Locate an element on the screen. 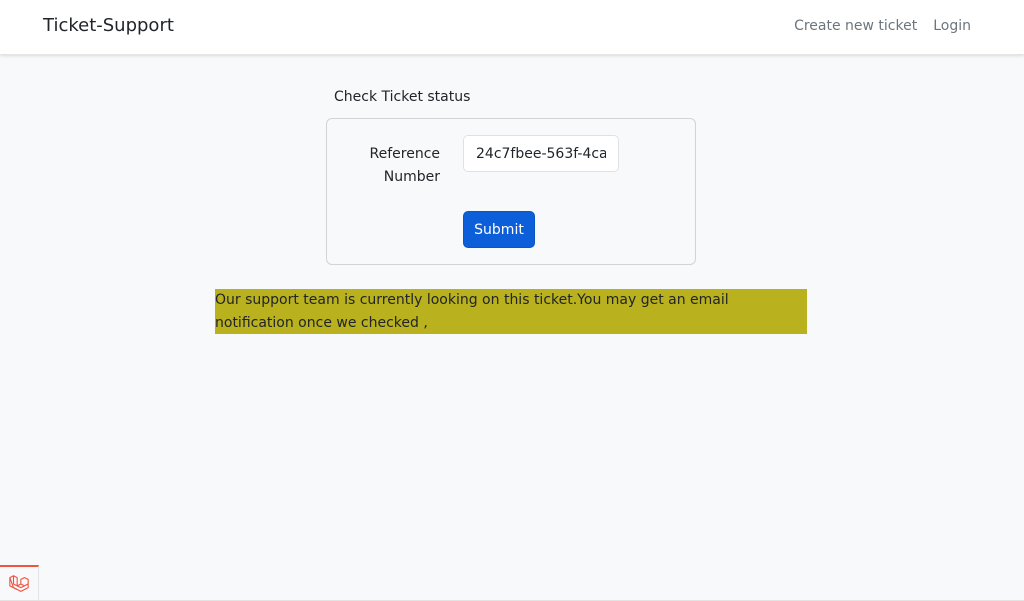  ticket-status-form: Reference Number Submit is located at coordinates (511, 191).